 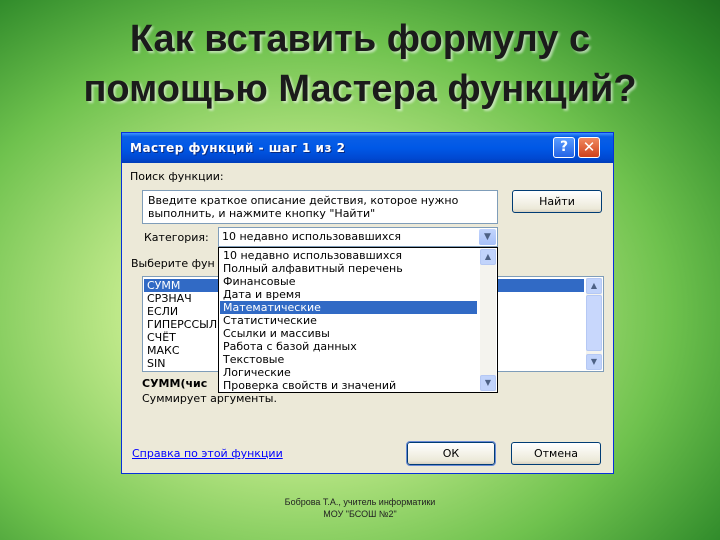 I want to click on chevron-down-icon: ▼, so click(x=487, y=237).